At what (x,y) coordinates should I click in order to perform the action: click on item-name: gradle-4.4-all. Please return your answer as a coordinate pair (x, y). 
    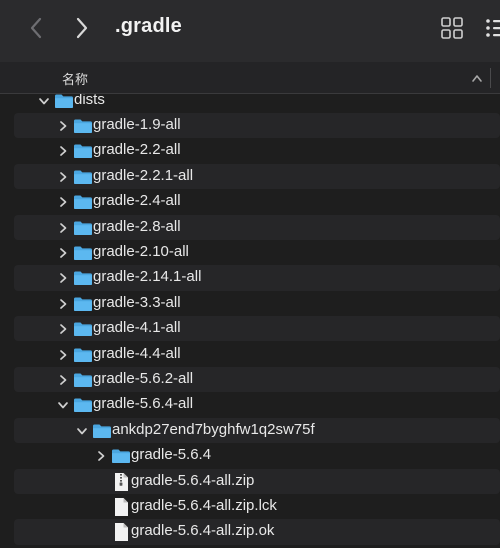
    Looking at the image, I should click on (137, 353).